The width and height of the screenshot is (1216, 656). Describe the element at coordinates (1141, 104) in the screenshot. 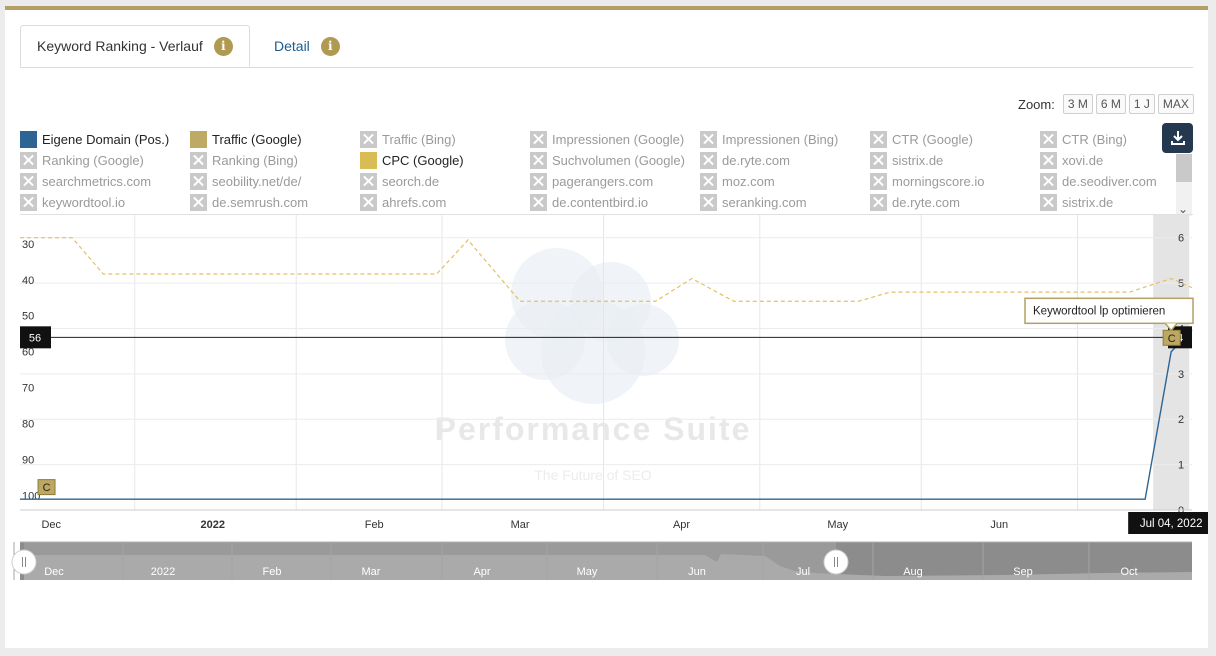

I see `zoom-1j-button: 1 J` at that location.